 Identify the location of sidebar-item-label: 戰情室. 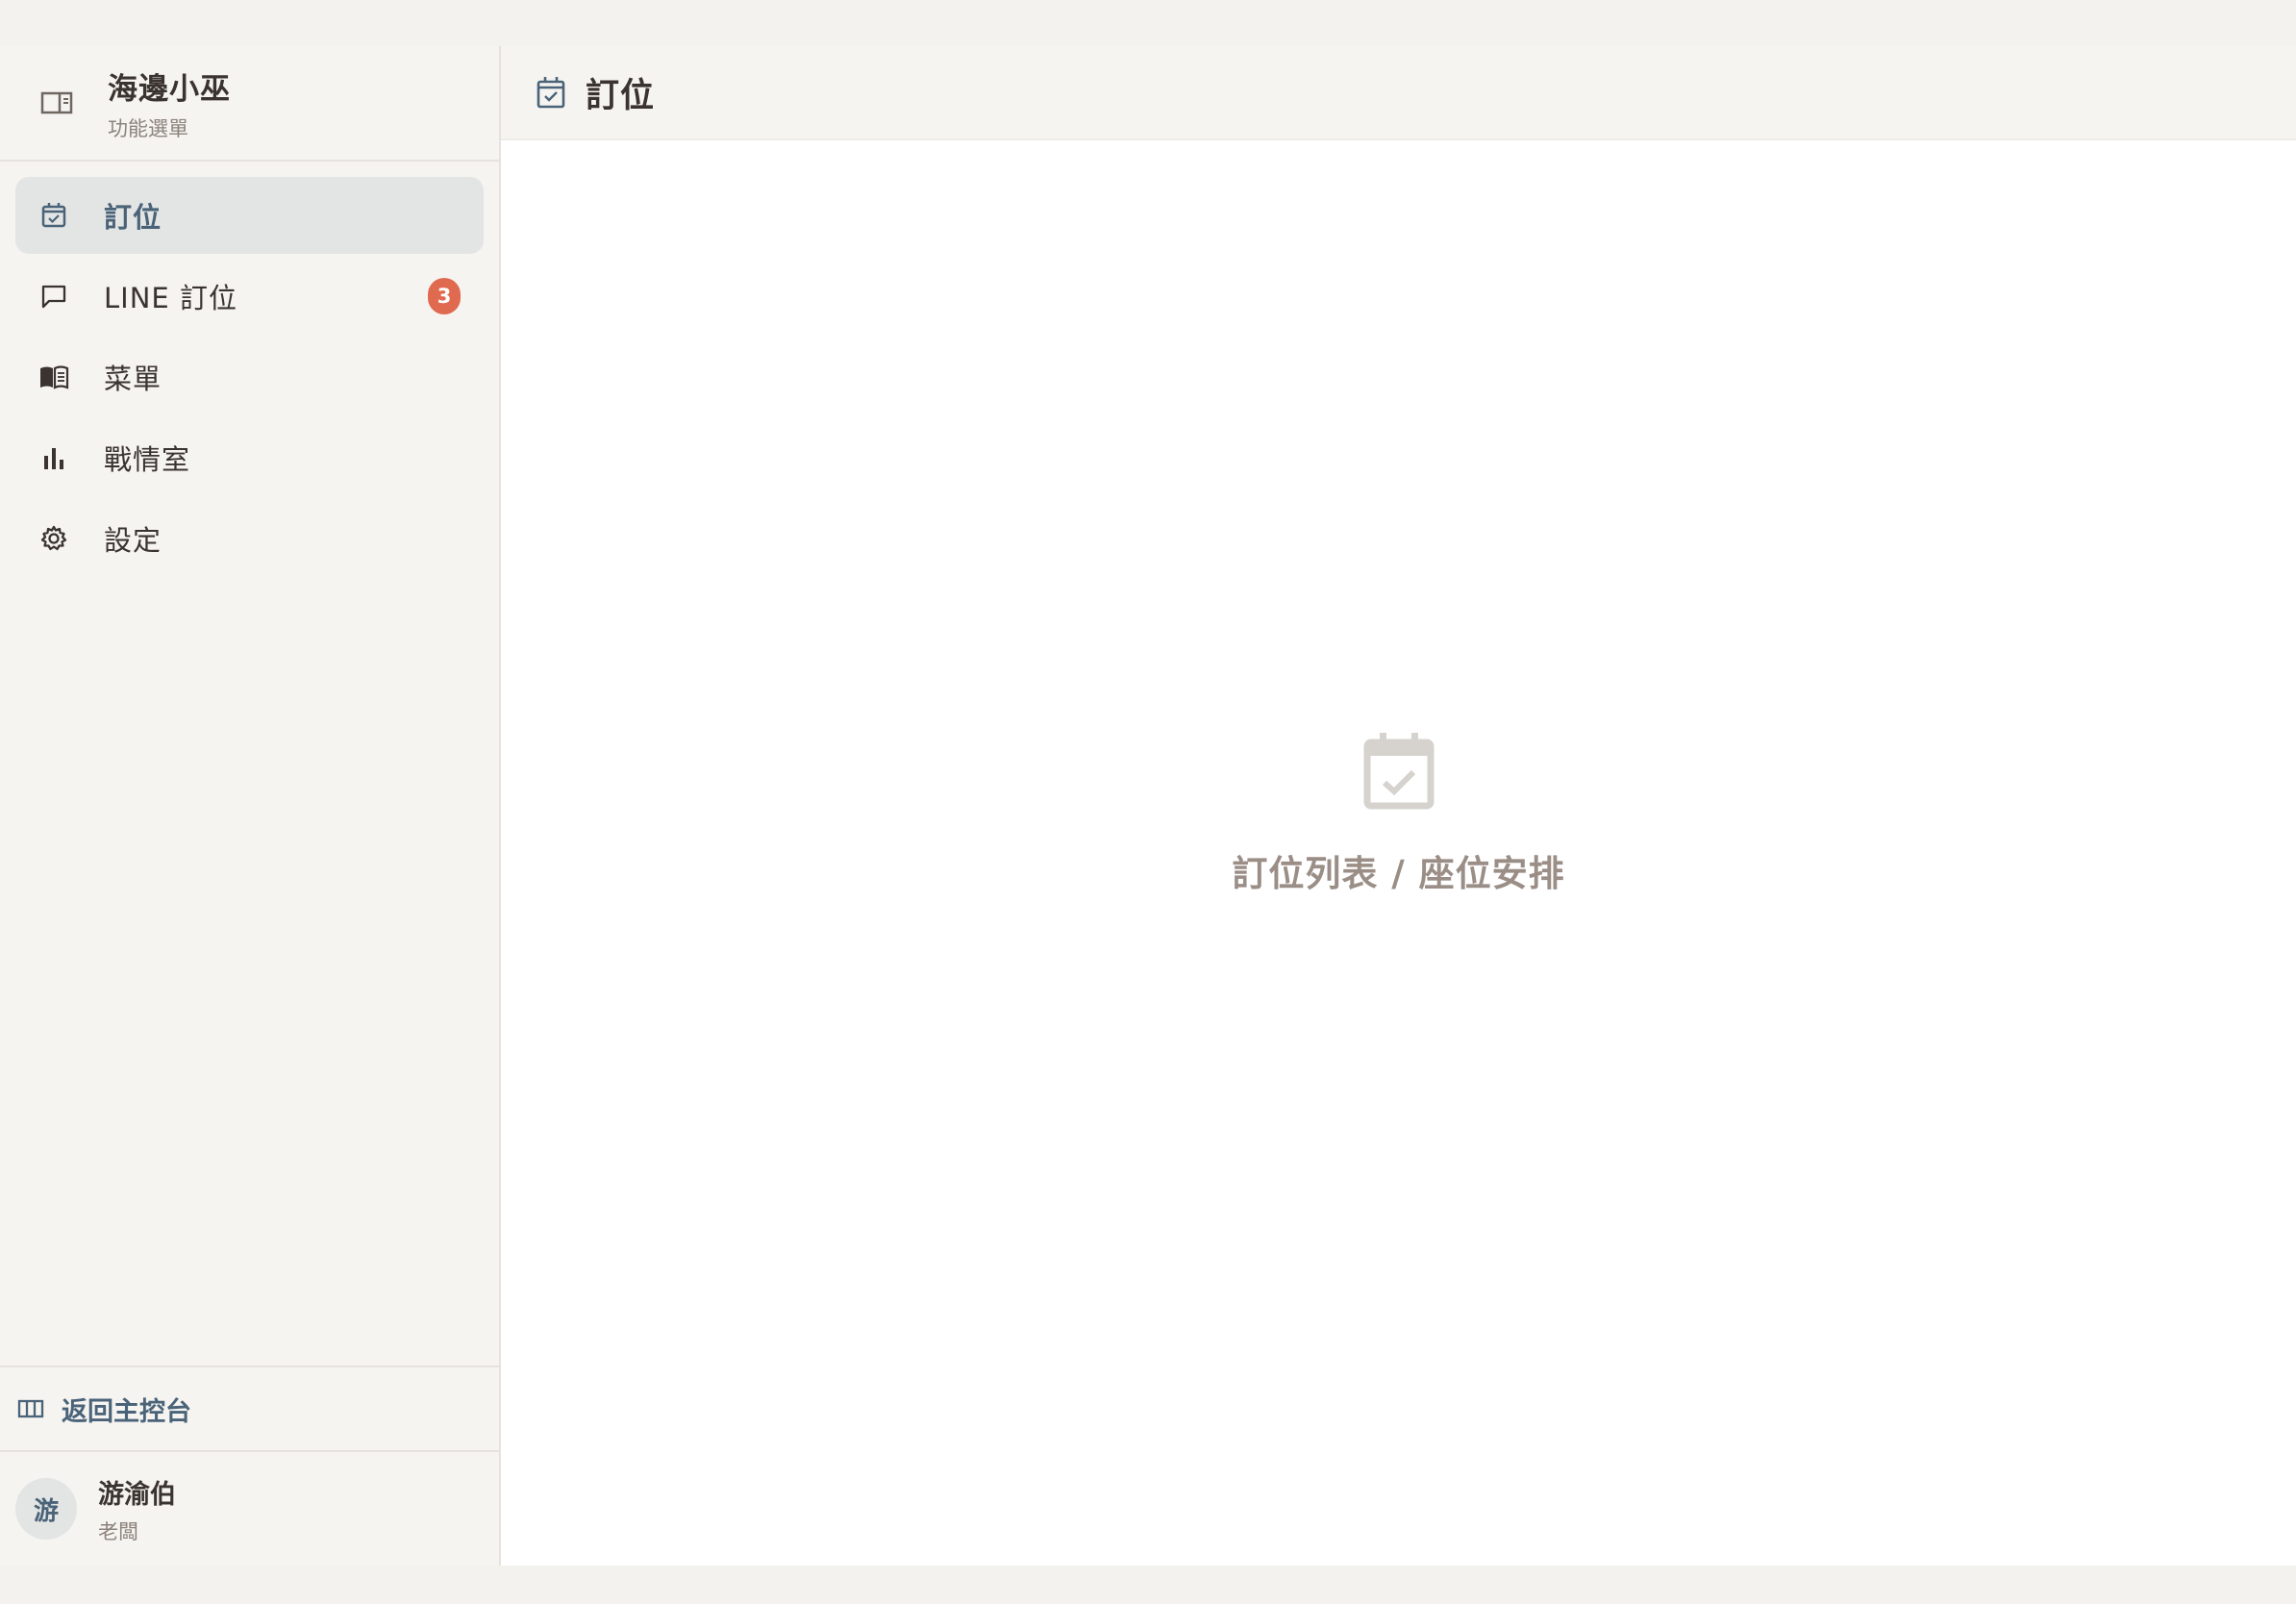
(147, 459).